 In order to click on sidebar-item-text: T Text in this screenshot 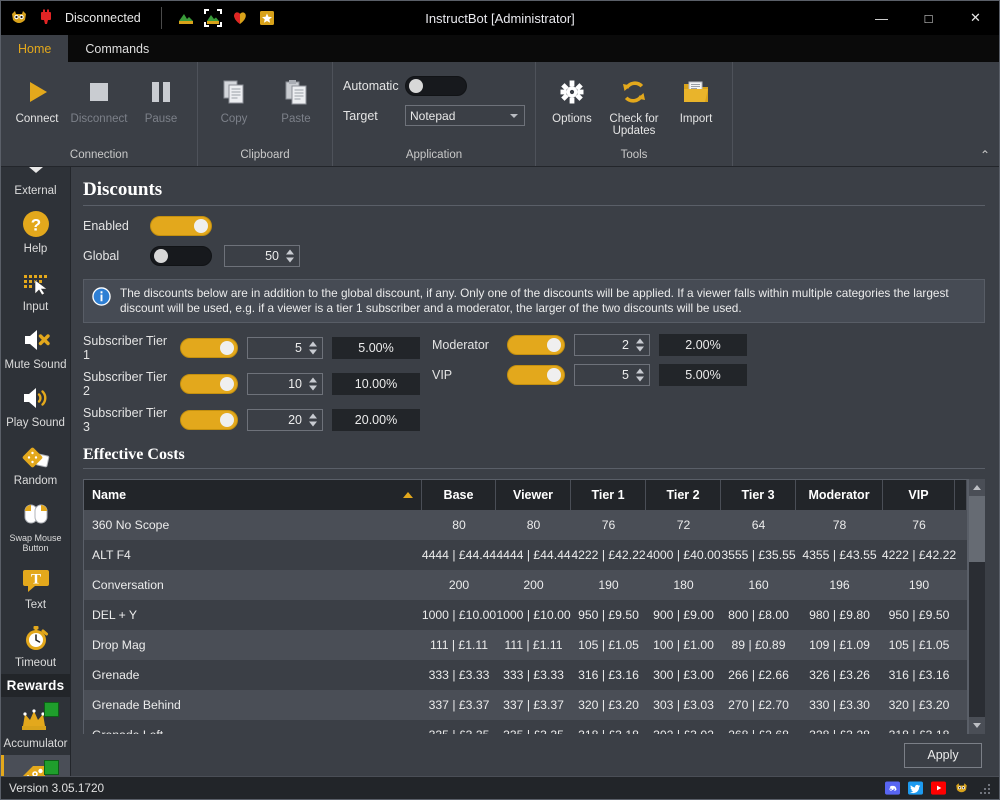, I will do `click(35, 587)`.